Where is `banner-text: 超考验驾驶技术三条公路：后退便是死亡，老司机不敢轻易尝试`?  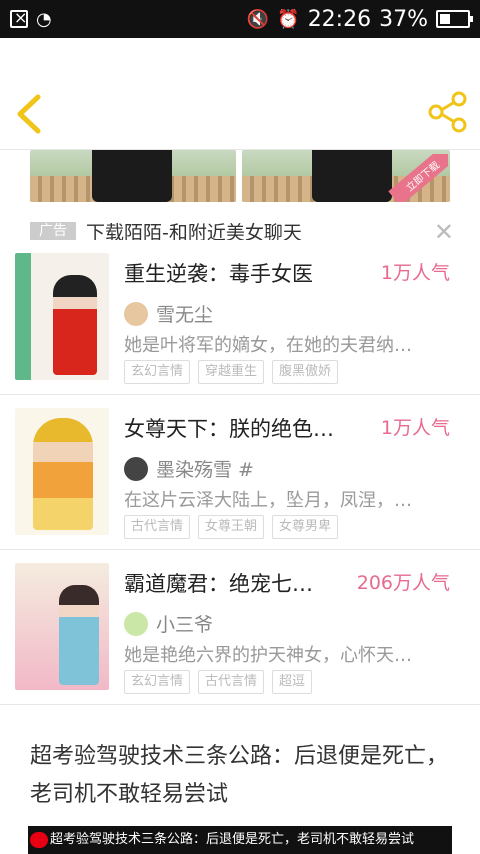 banner-text: 超考验驾驶技术三条公路：后退便是死亡，老司机不敢轻易尝试 is located at coordinates (232, 839).